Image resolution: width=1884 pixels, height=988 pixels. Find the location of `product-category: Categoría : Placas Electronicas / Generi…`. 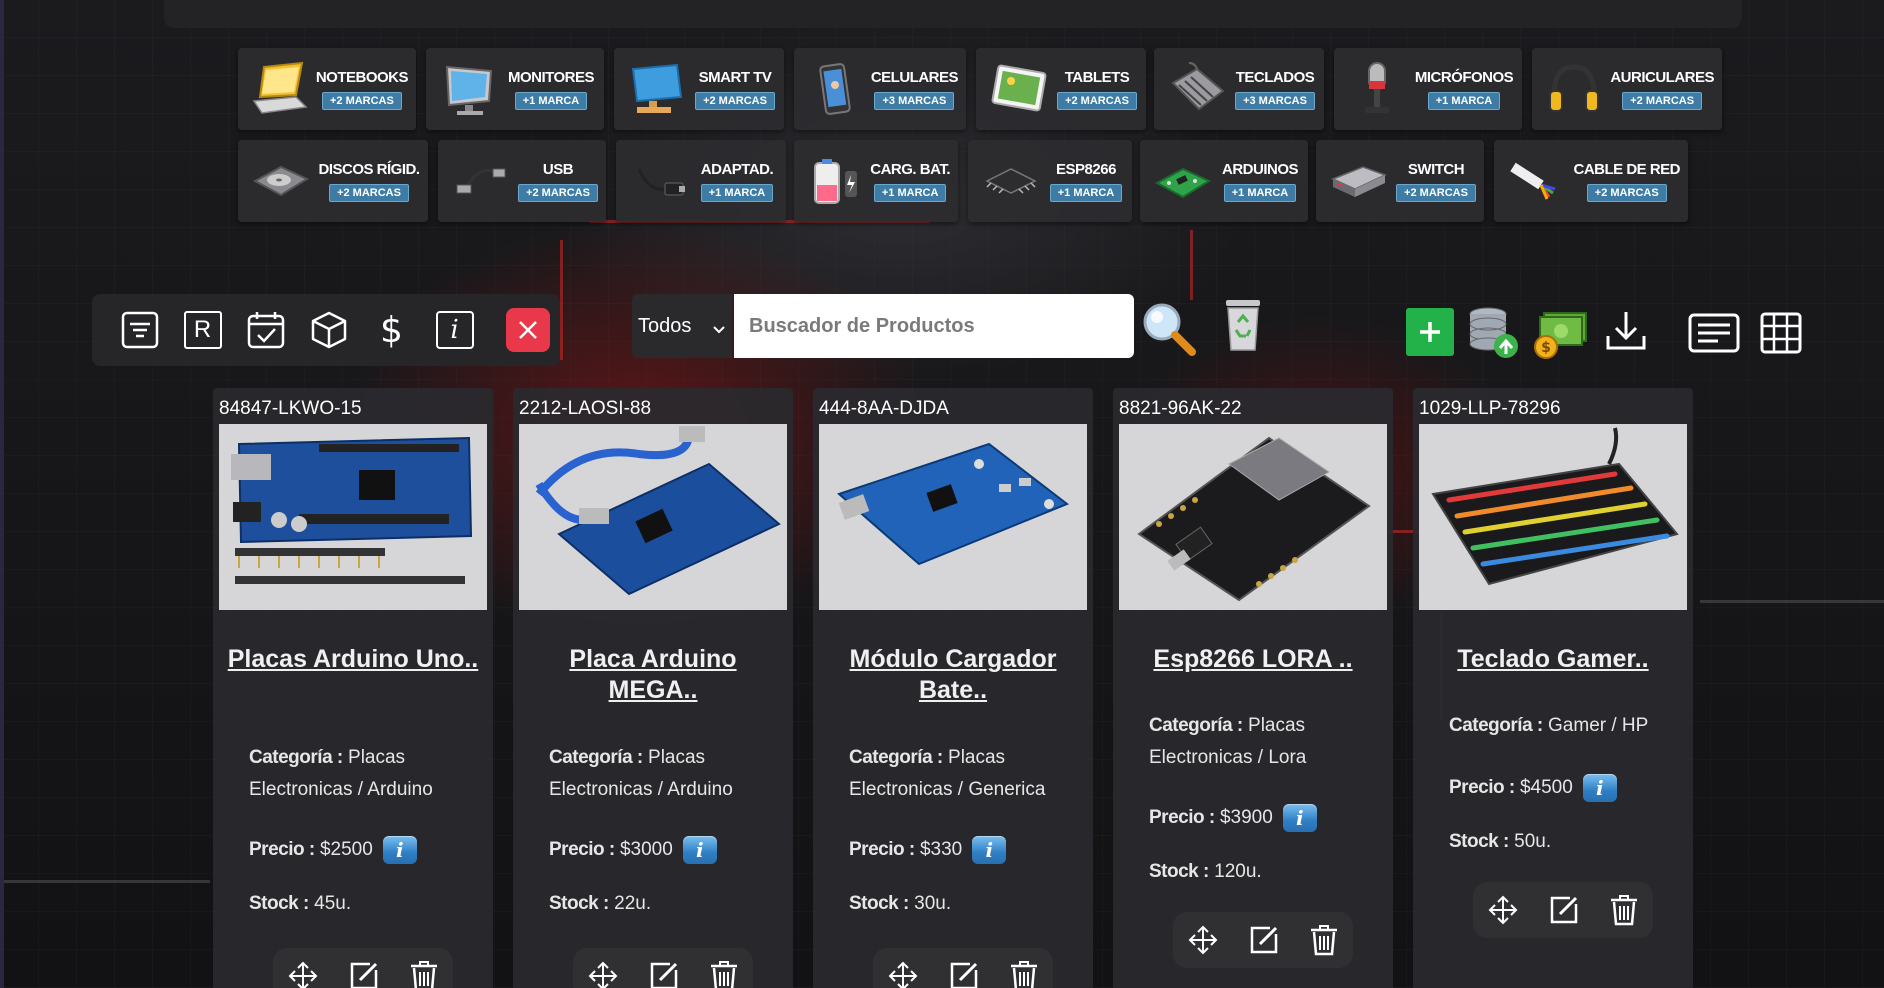

product-category: Categoría : Placas Electronicas / Generi… is located at coordinates (964, 774).